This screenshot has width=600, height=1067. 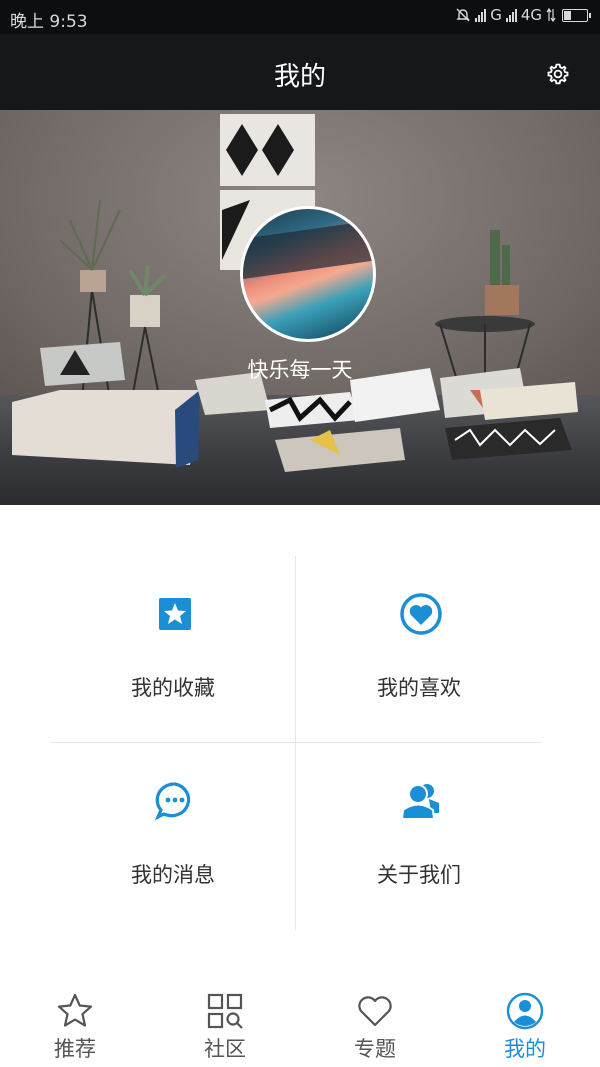 What do you see at coordinates (75, 1010) in the screenshot?
I see `star-outline-icon` at bounding box center [75, 1010].